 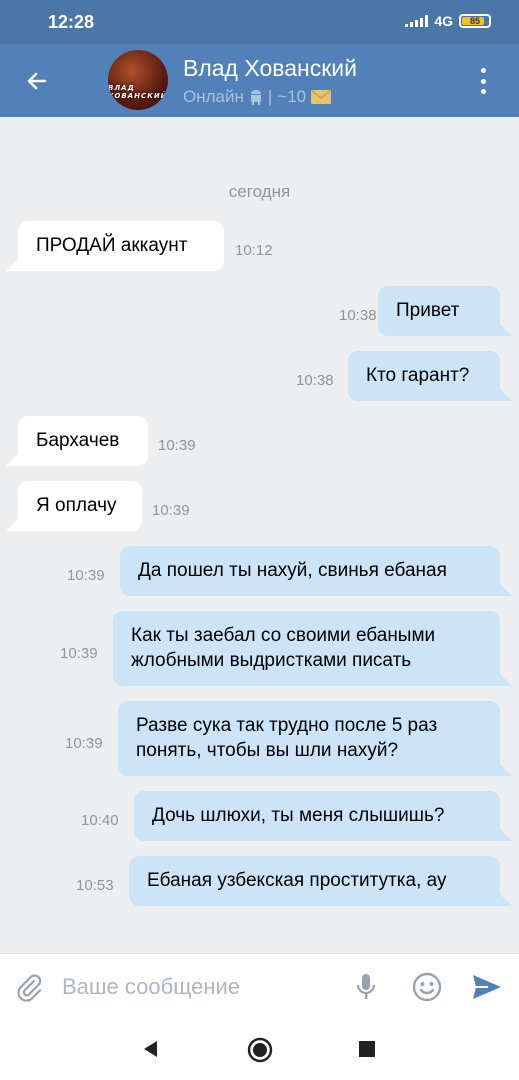 What do you see at coordinates (259, 22) in the screenshot?
I see `status-bar: 12:28 4G 85` at bounding box center [259, 22].